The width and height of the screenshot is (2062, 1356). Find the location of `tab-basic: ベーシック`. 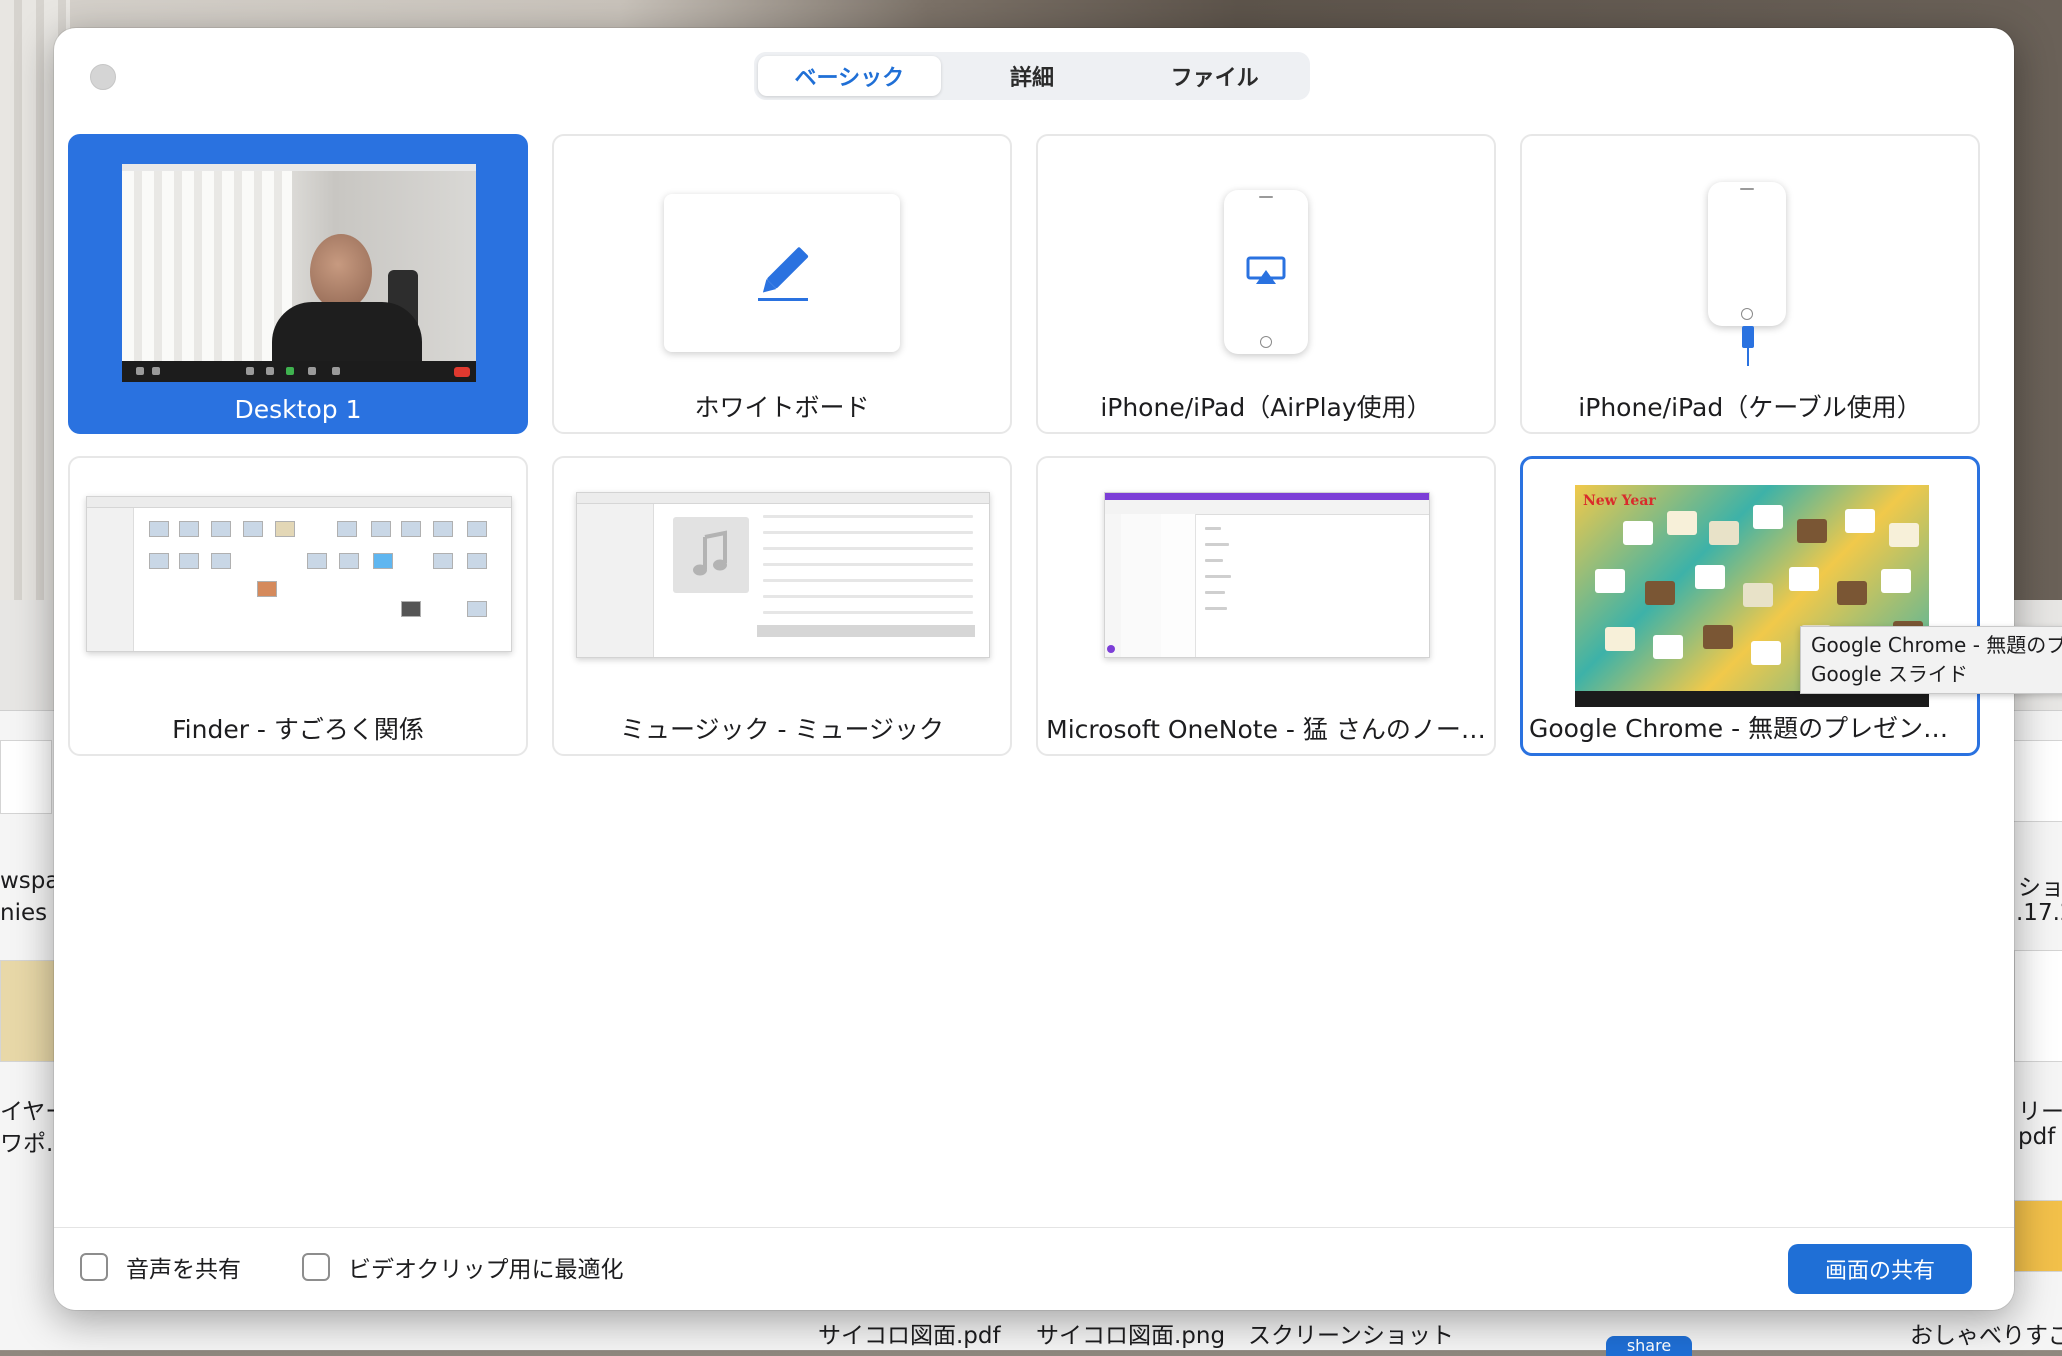

tab-basic: ベーシック is located at coordinates (849, 76).